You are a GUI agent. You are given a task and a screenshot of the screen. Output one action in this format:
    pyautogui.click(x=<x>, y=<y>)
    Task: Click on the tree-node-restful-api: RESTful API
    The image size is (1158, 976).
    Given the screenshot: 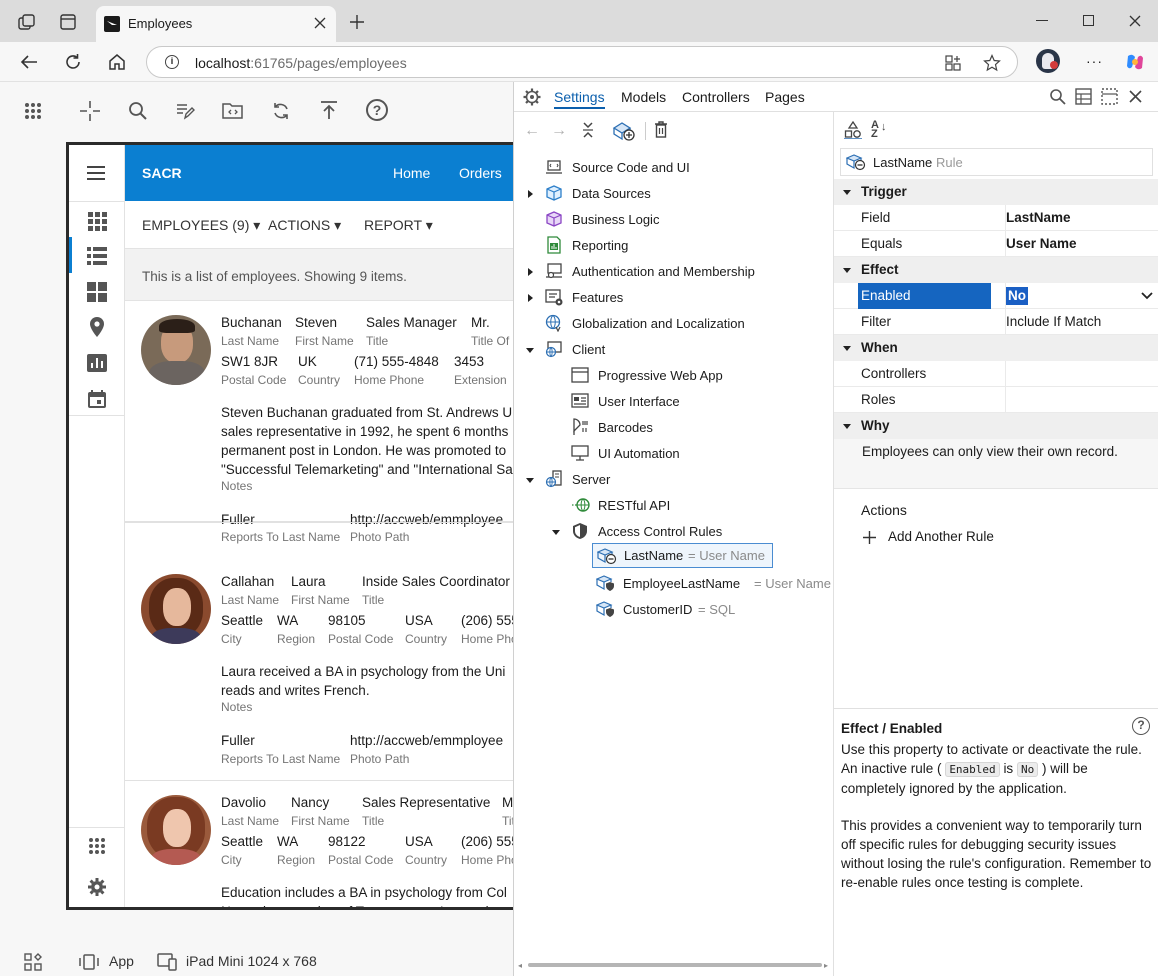 What is the action you would take?
    pyautogui.click(x=674, y=506)
    